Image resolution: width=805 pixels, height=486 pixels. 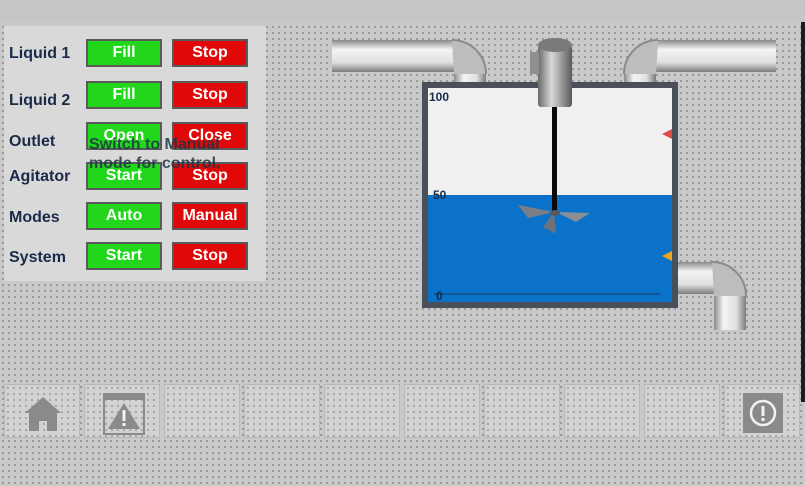 I want to click on alarm-button, so click(x=122, y=411).